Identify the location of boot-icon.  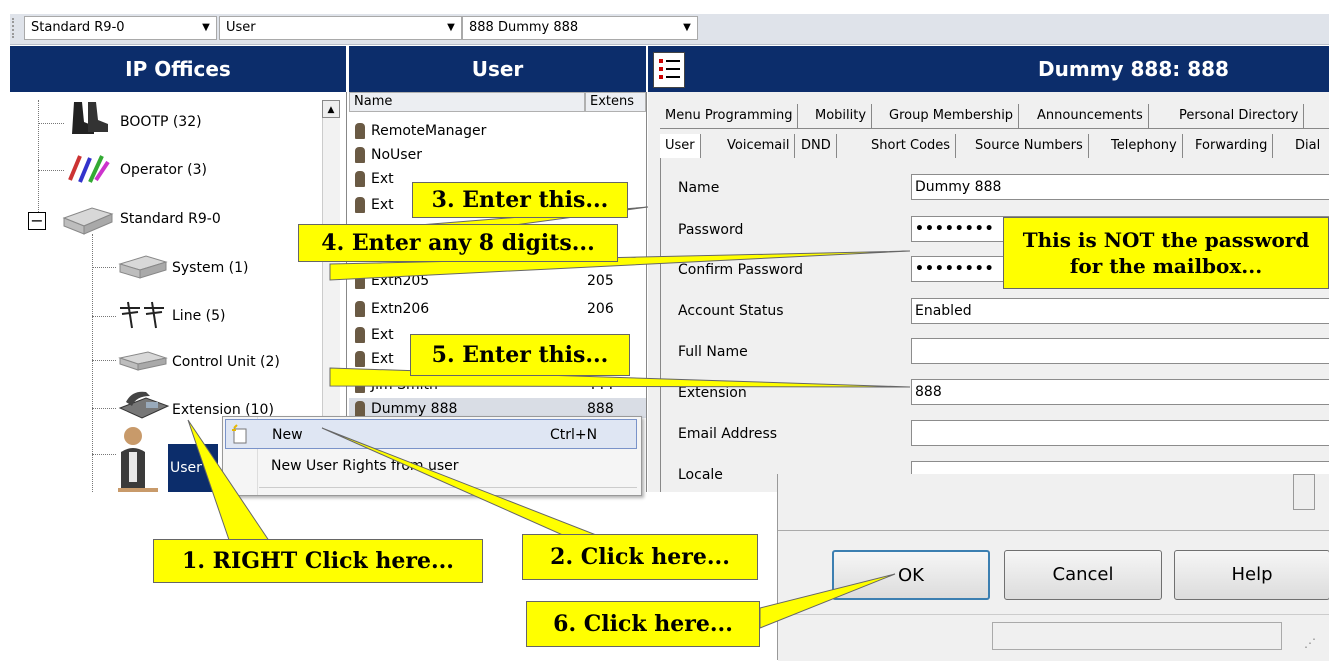
(89, 118).